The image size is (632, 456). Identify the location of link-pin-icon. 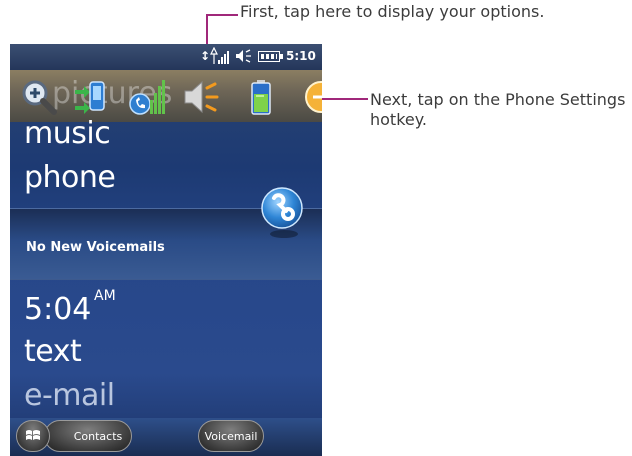
(282, 212).